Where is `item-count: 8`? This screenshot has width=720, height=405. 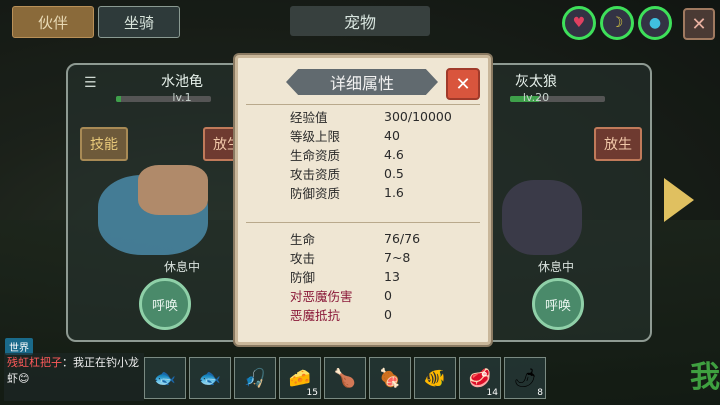 item-count: 8 is located at coordinates (540, 393).